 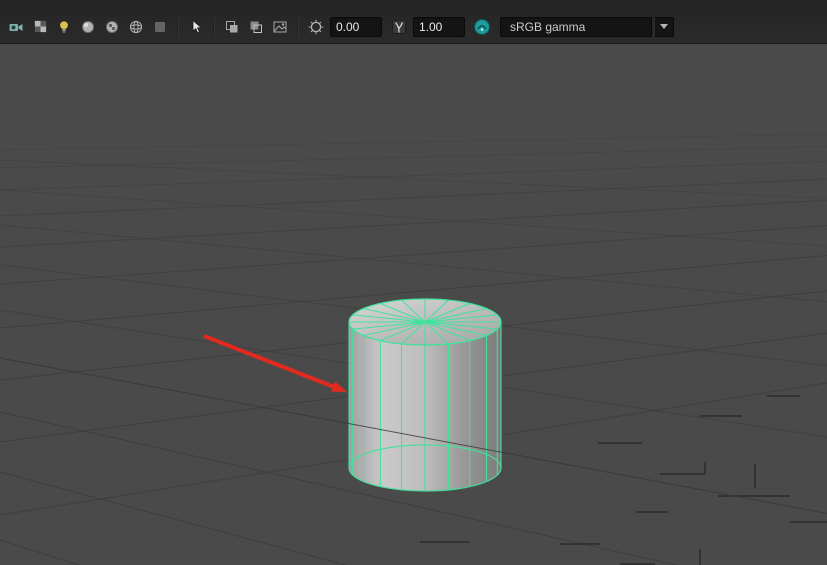 I want to click on textured-sphere-icon, so click(x=112, y=26).